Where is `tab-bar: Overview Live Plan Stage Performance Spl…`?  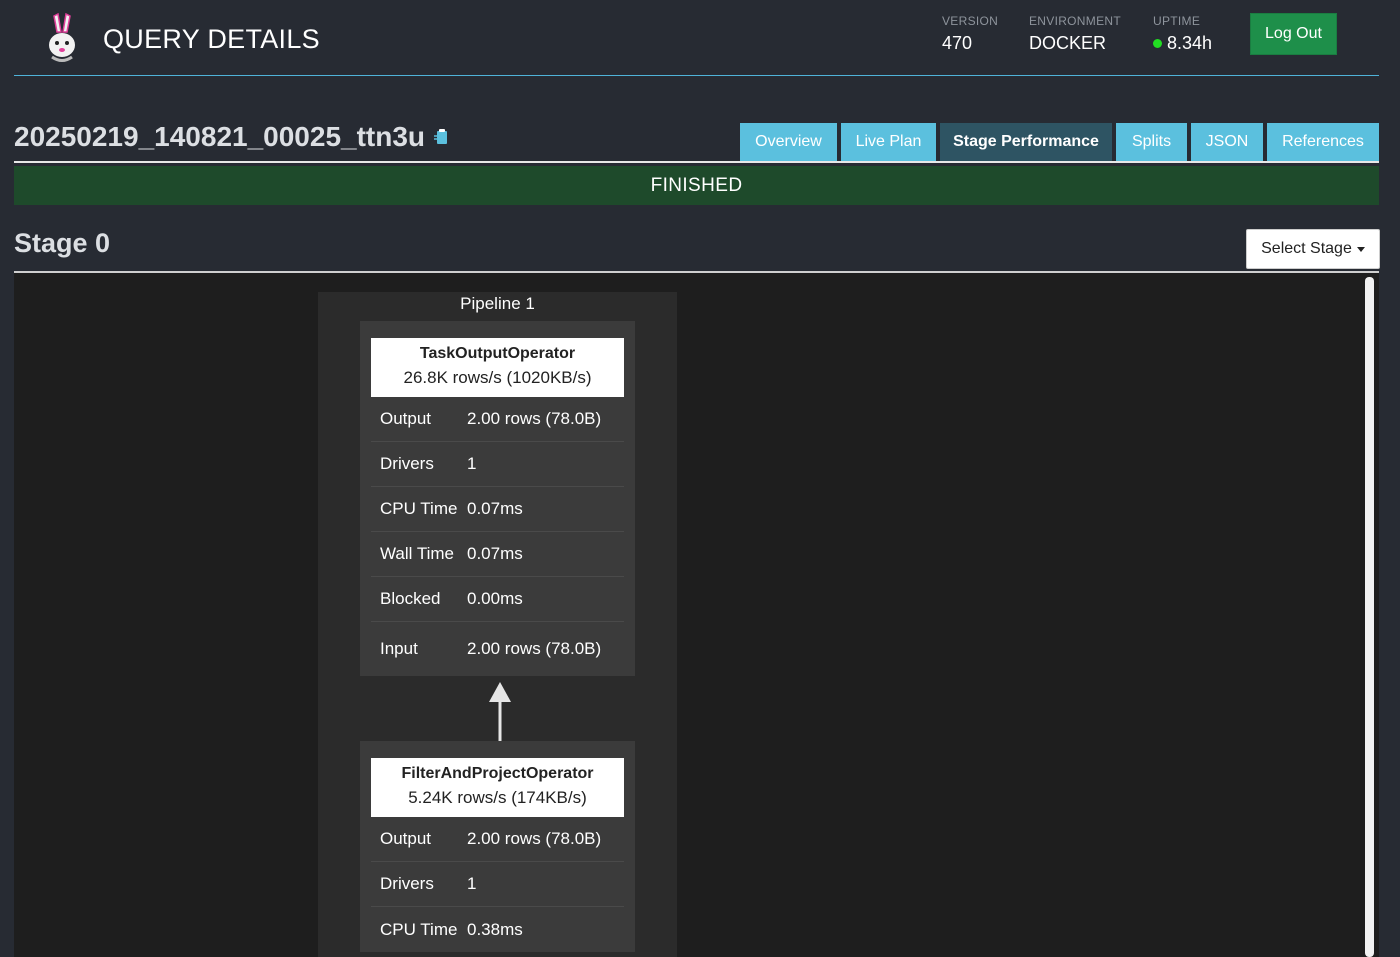
tab-bar: Overview Live Plan Stage Performance Spl… is located at coordinates (1059, 142).